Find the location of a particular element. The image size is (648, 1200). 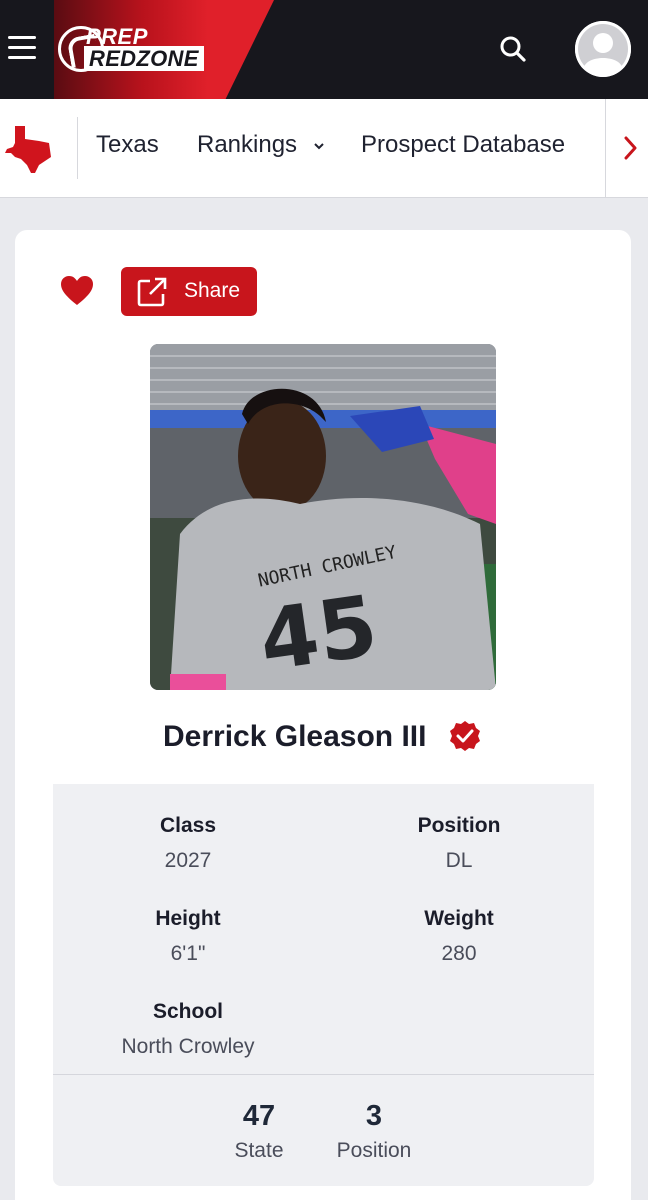

detail-position: Position DL is located at coordinates (459, 843).